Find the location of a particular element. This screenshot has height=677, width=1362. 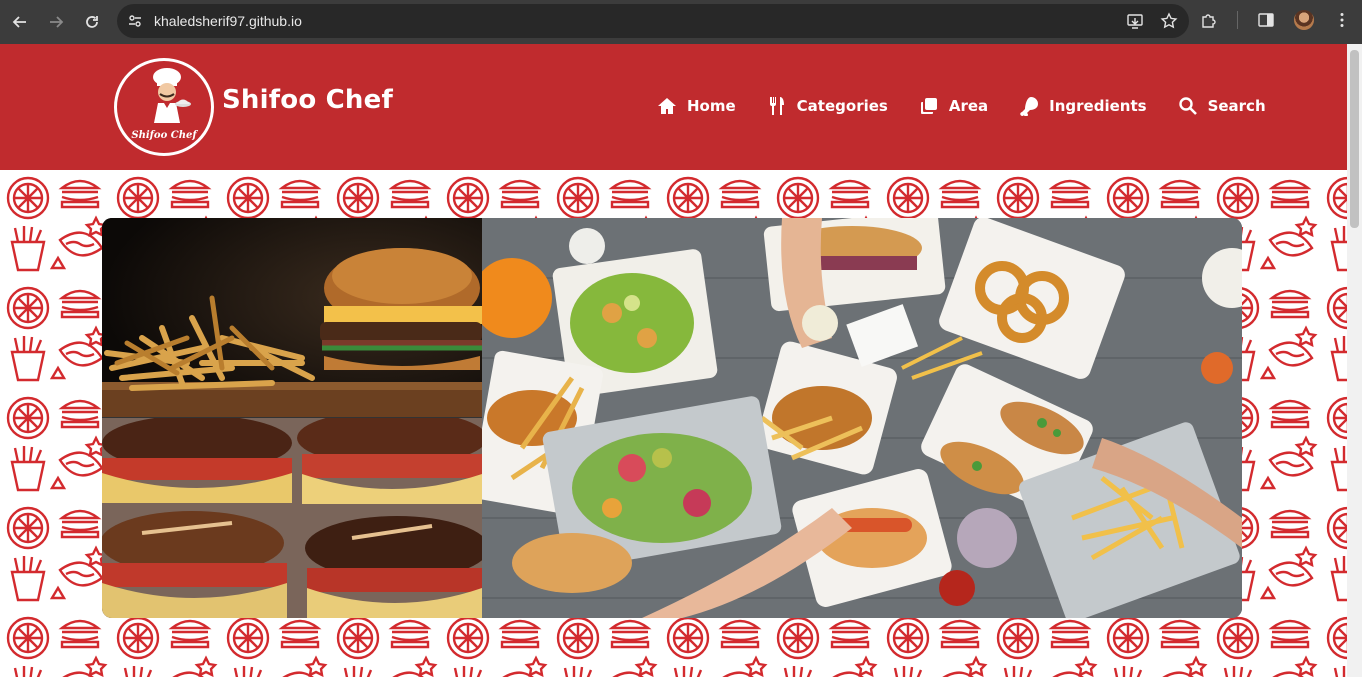

nav-item-area: Area is located at coordinates (953, 106).